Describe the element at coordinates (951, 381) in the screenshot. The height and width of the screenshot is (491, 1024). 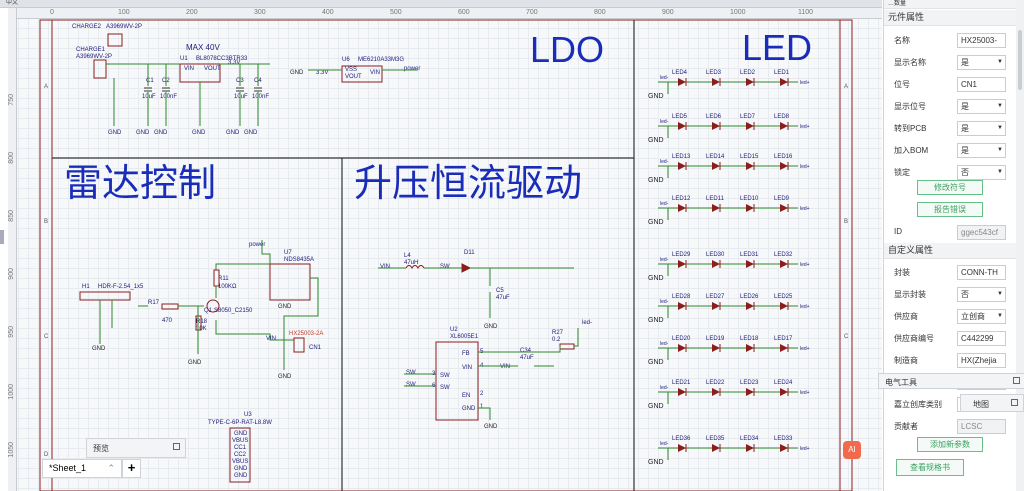
I see `electrical-tools-window: 电气工具` at that location.